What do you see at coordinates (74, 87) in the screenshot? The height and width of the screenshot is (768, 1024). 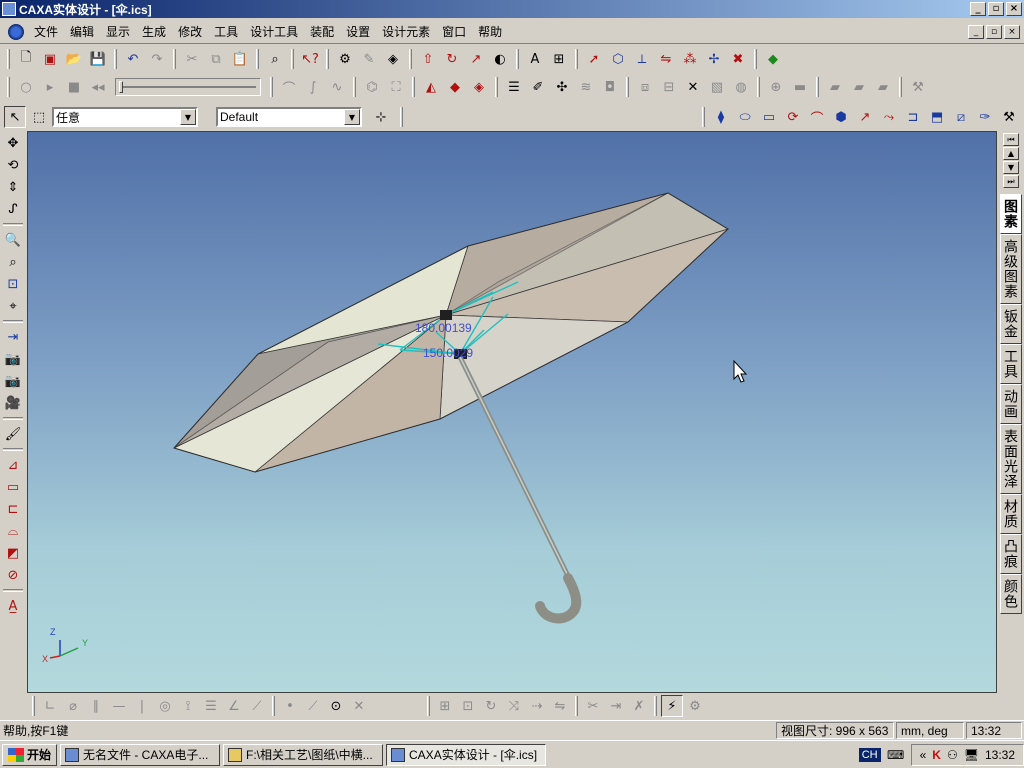 I see `stop-icon: ■` at bounding box center [74, 87].